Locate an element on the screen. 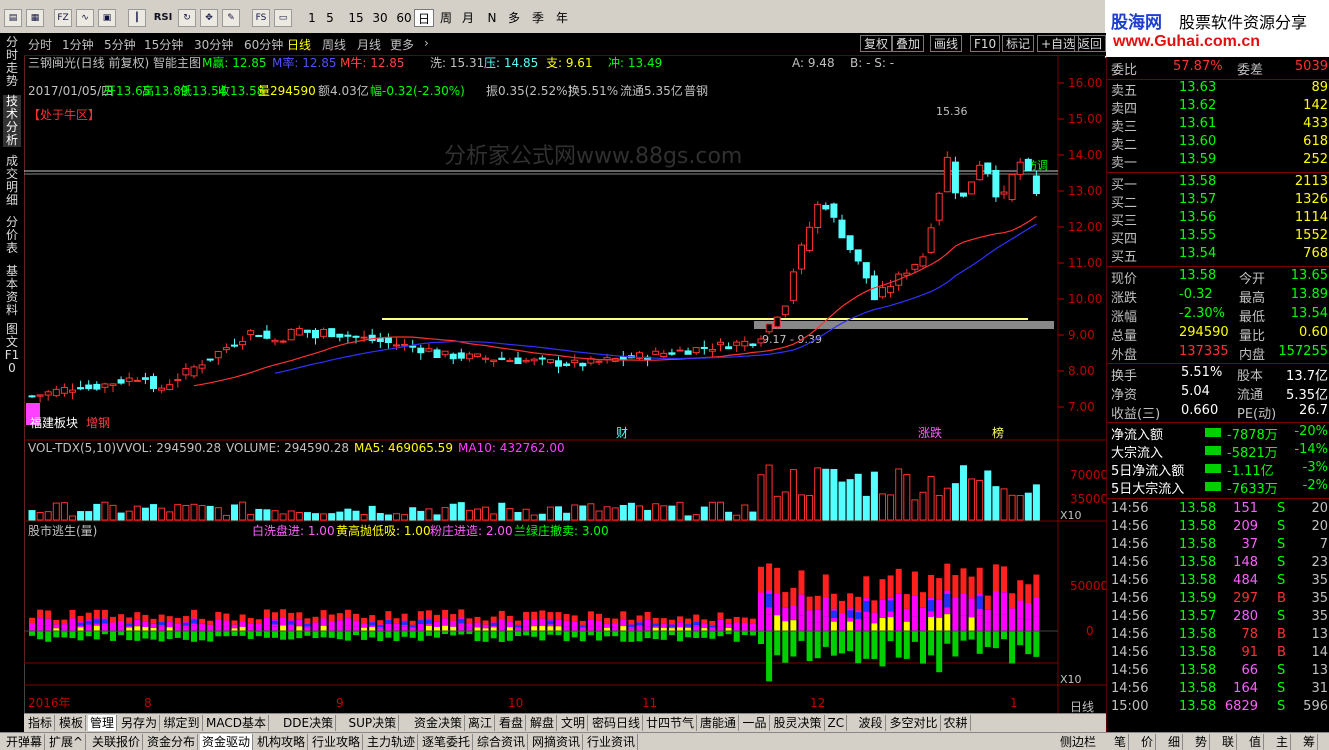 The height and width of the screenshot is (750, 1329). period-5: 60分钟 is located at coordinates (263, 44).